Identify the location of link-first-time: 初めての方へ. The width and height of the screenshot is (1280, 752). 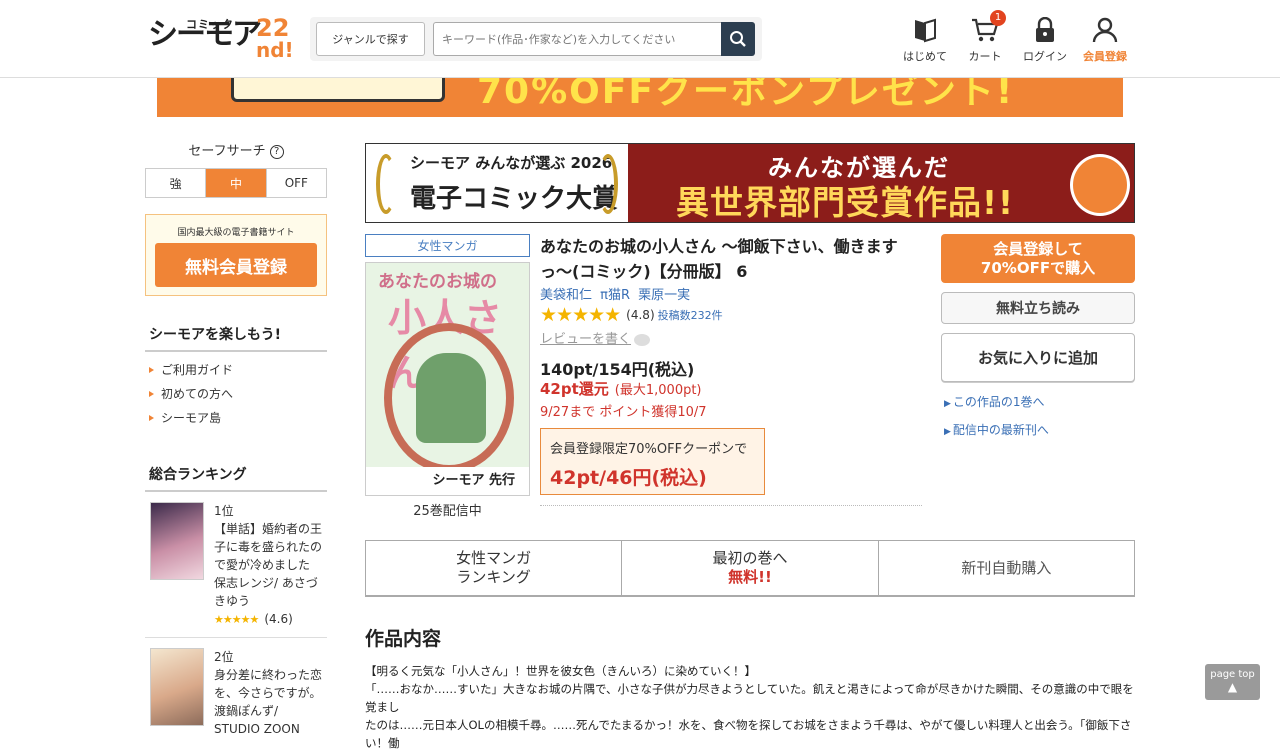
(236, 394).